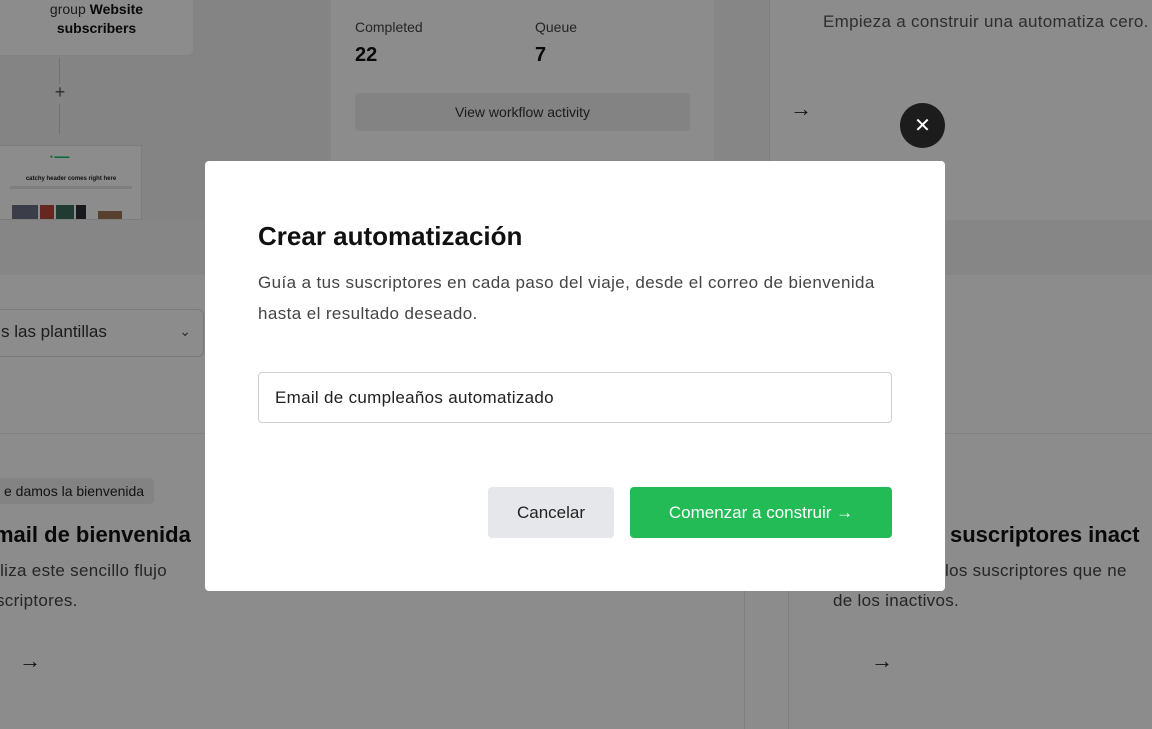 The width and height of the screenshot is (1152, 729). I want to click on close-icon: ✕, so click(922, 125).